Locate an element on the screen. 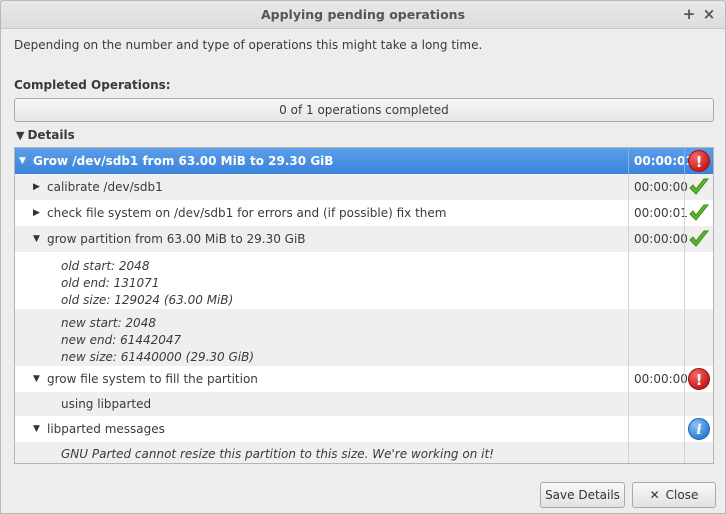 This screenshot has height=514, width=726. old-start-line: old start: 2048 is located at coordinates (105, 266).